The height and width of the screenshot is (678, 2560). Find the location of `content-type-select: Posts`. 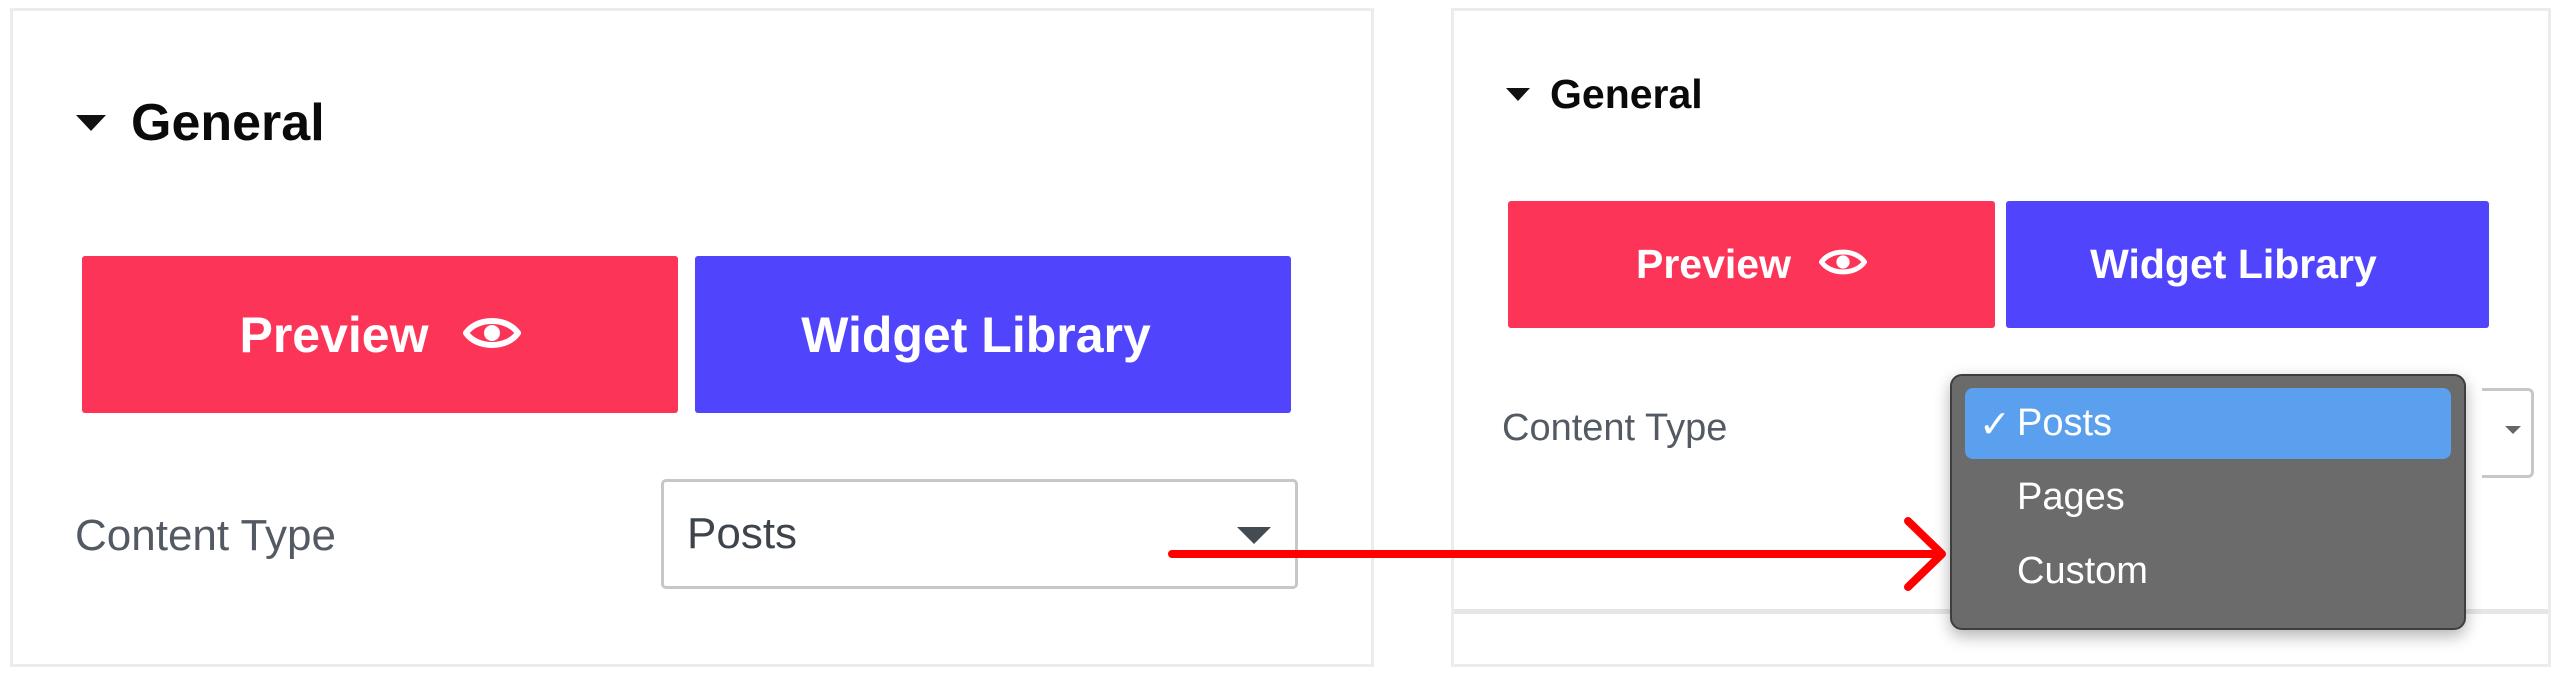

content-type-select: Posts is located at coordinates (979, 534).